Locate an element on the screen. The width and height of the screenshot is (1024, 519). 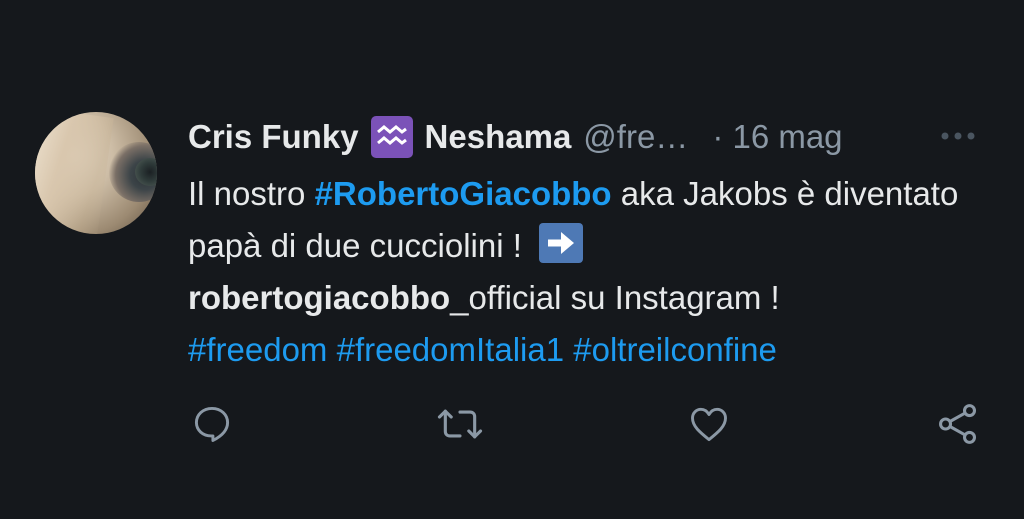
avatar-eye is located at coordinates (146, 172).